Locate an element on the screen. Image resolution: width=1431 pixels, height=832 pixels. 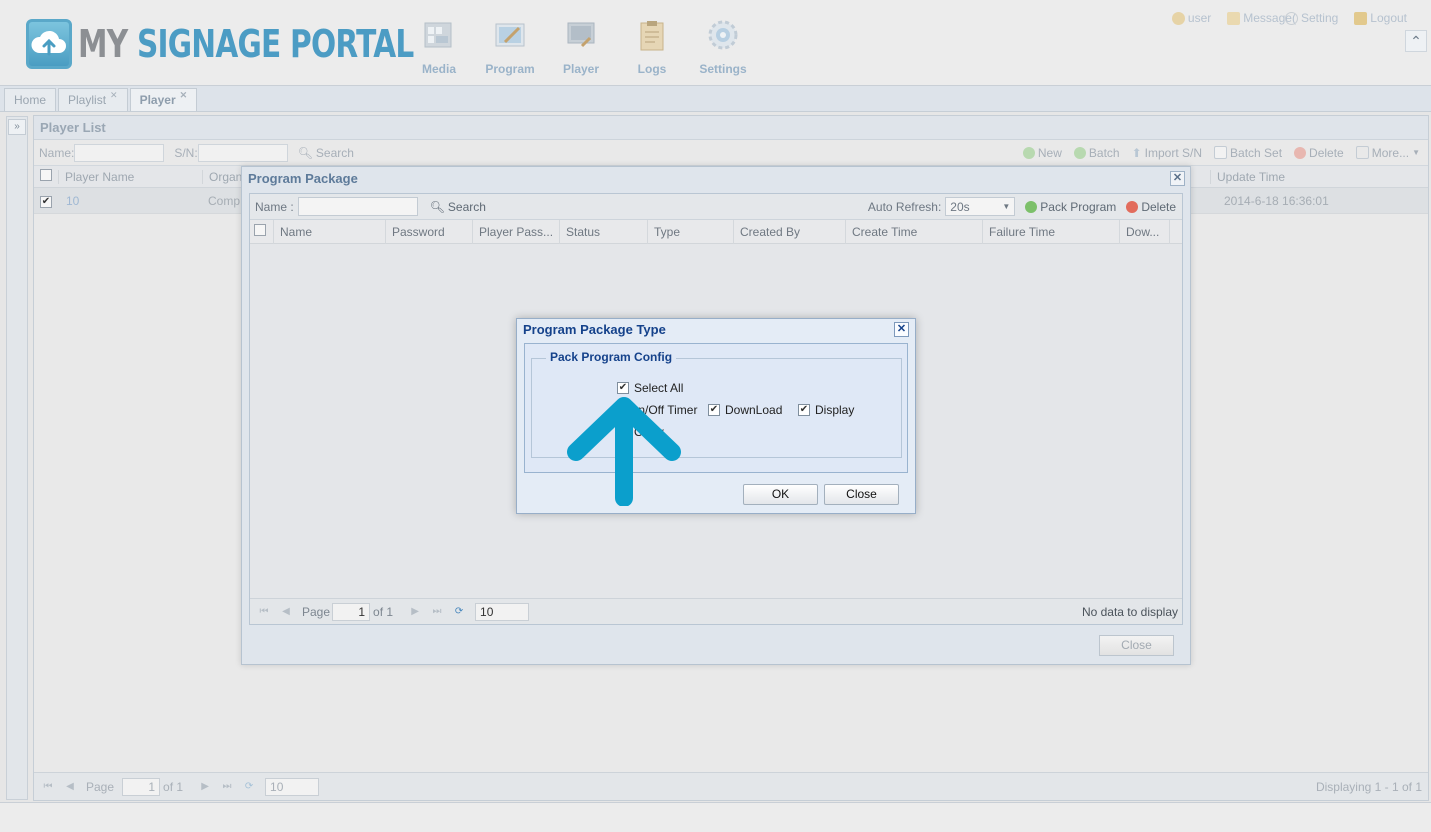
ok-button: OK is located at coordinates (780, 494).